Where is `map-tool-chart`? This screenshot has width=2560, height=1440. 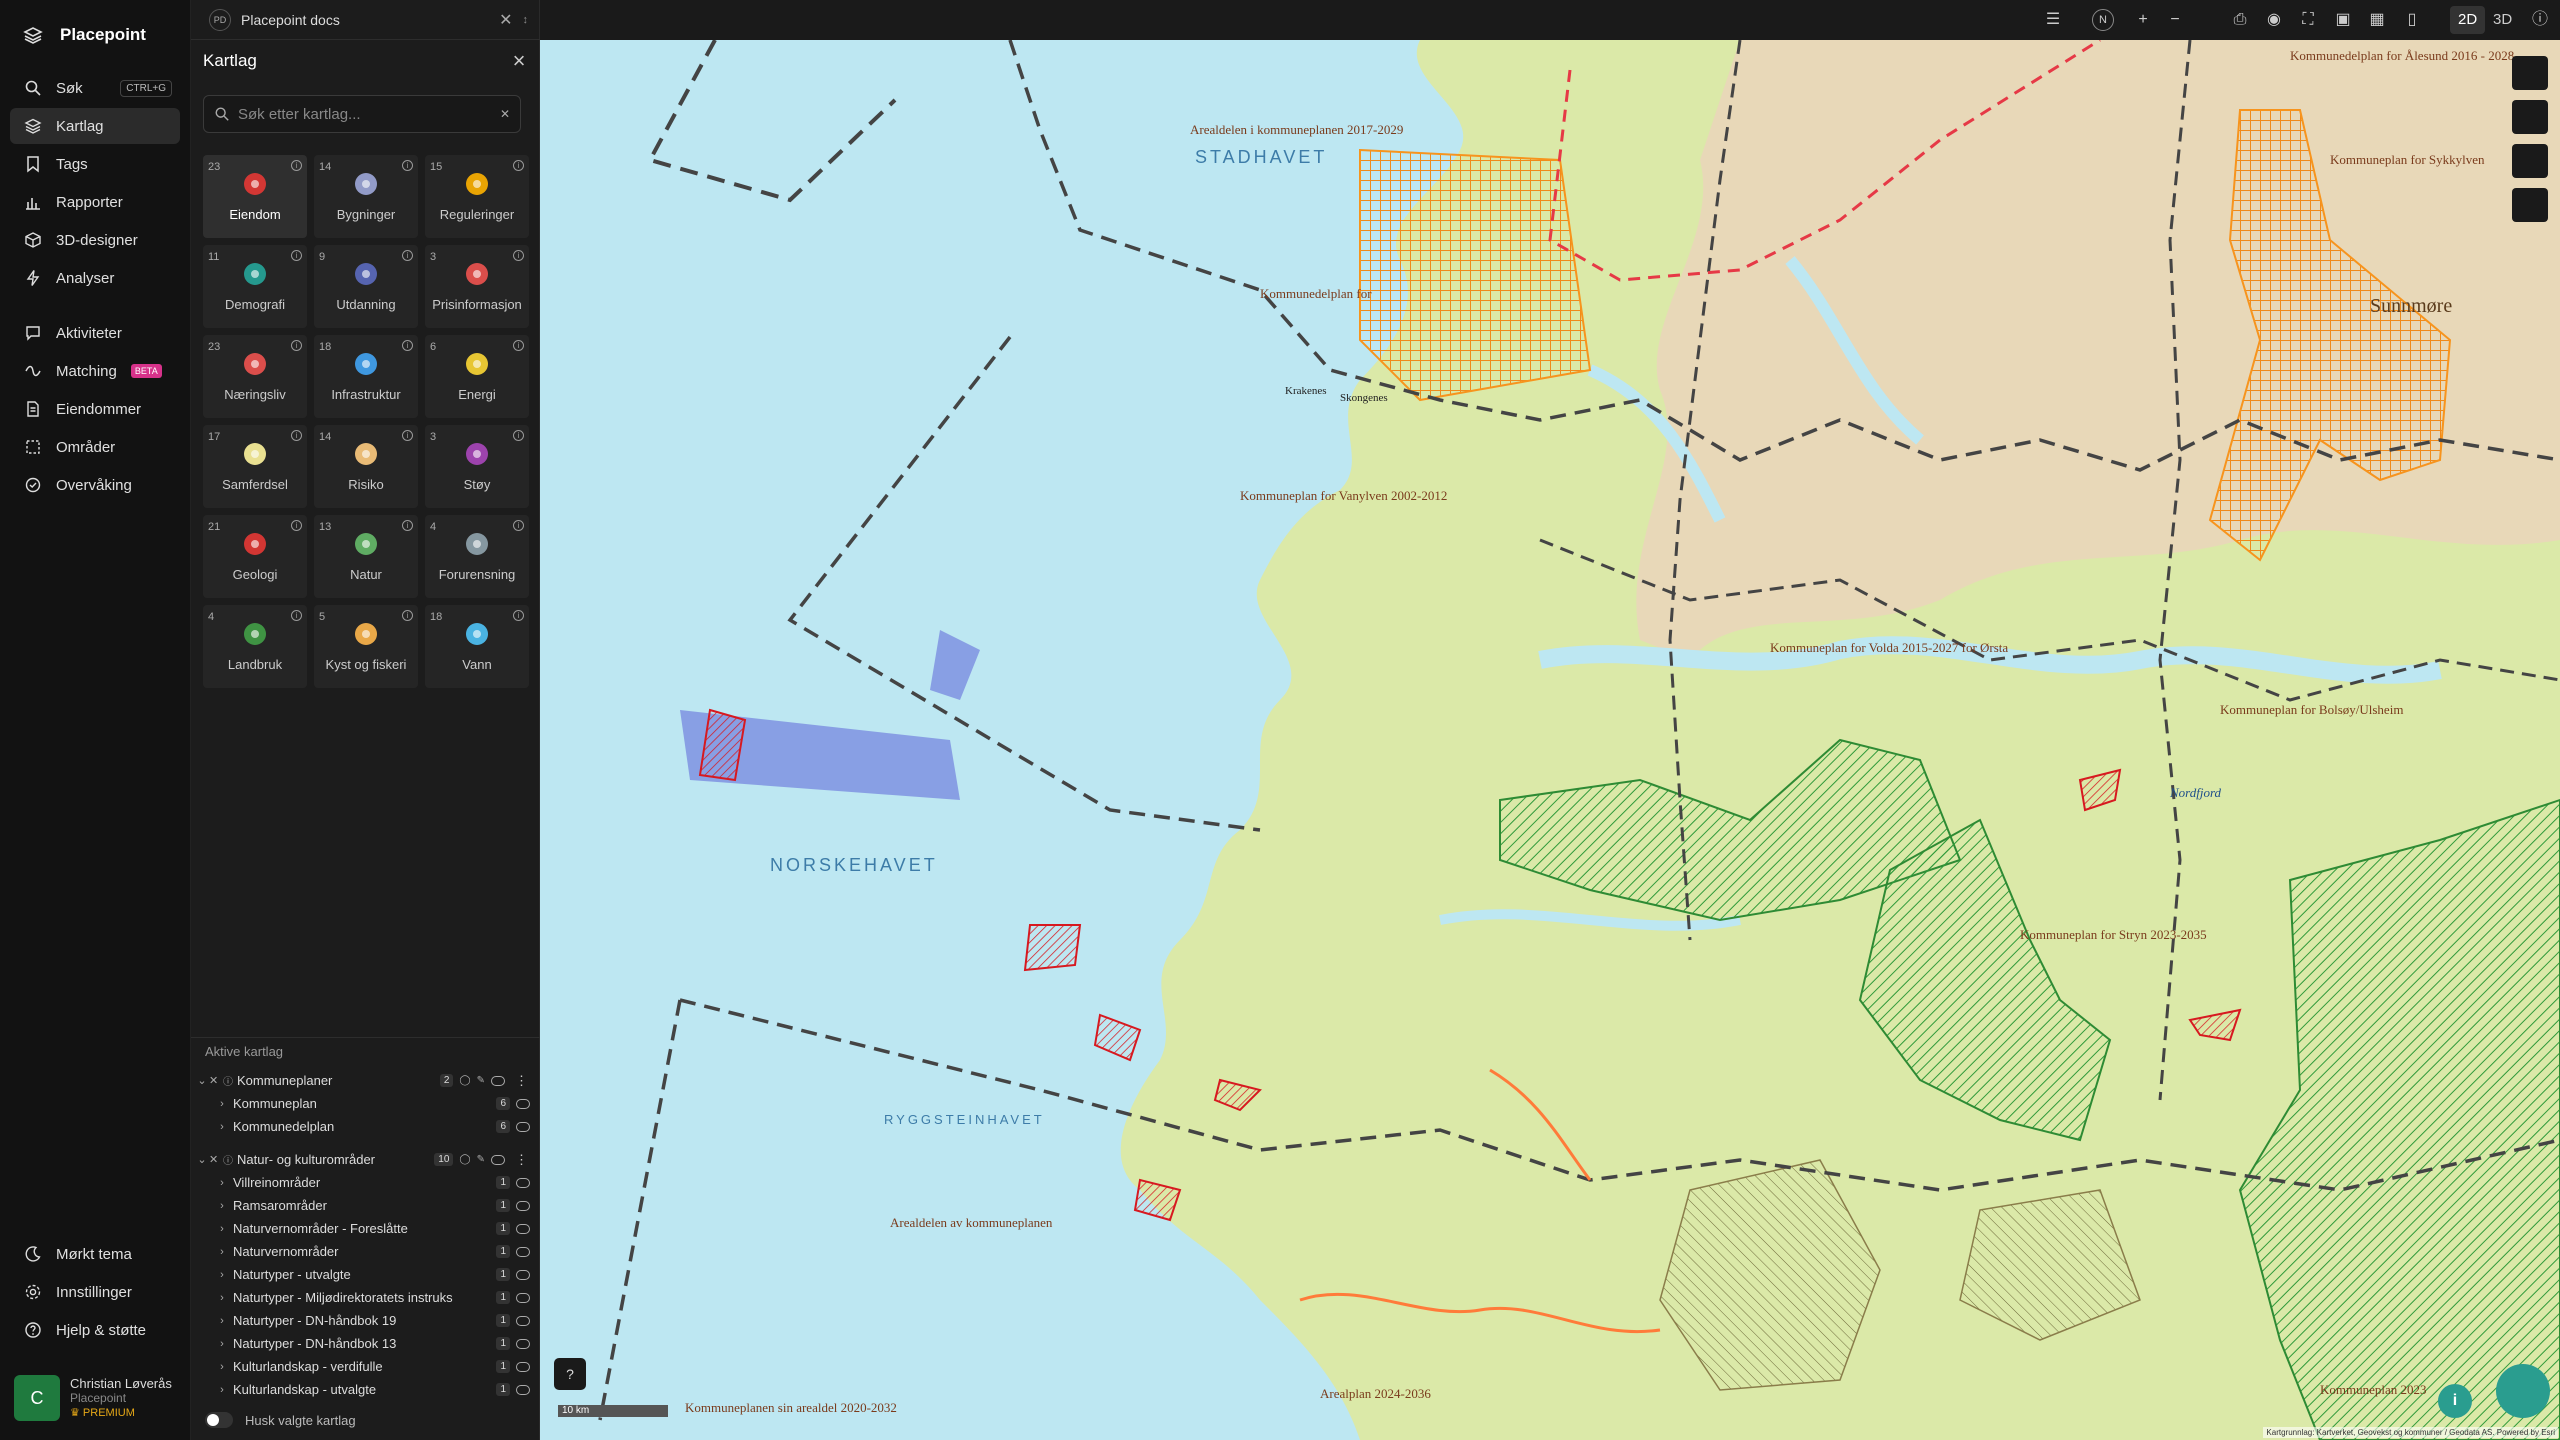
map-tool-chart is located at coordinates (2530, 161).